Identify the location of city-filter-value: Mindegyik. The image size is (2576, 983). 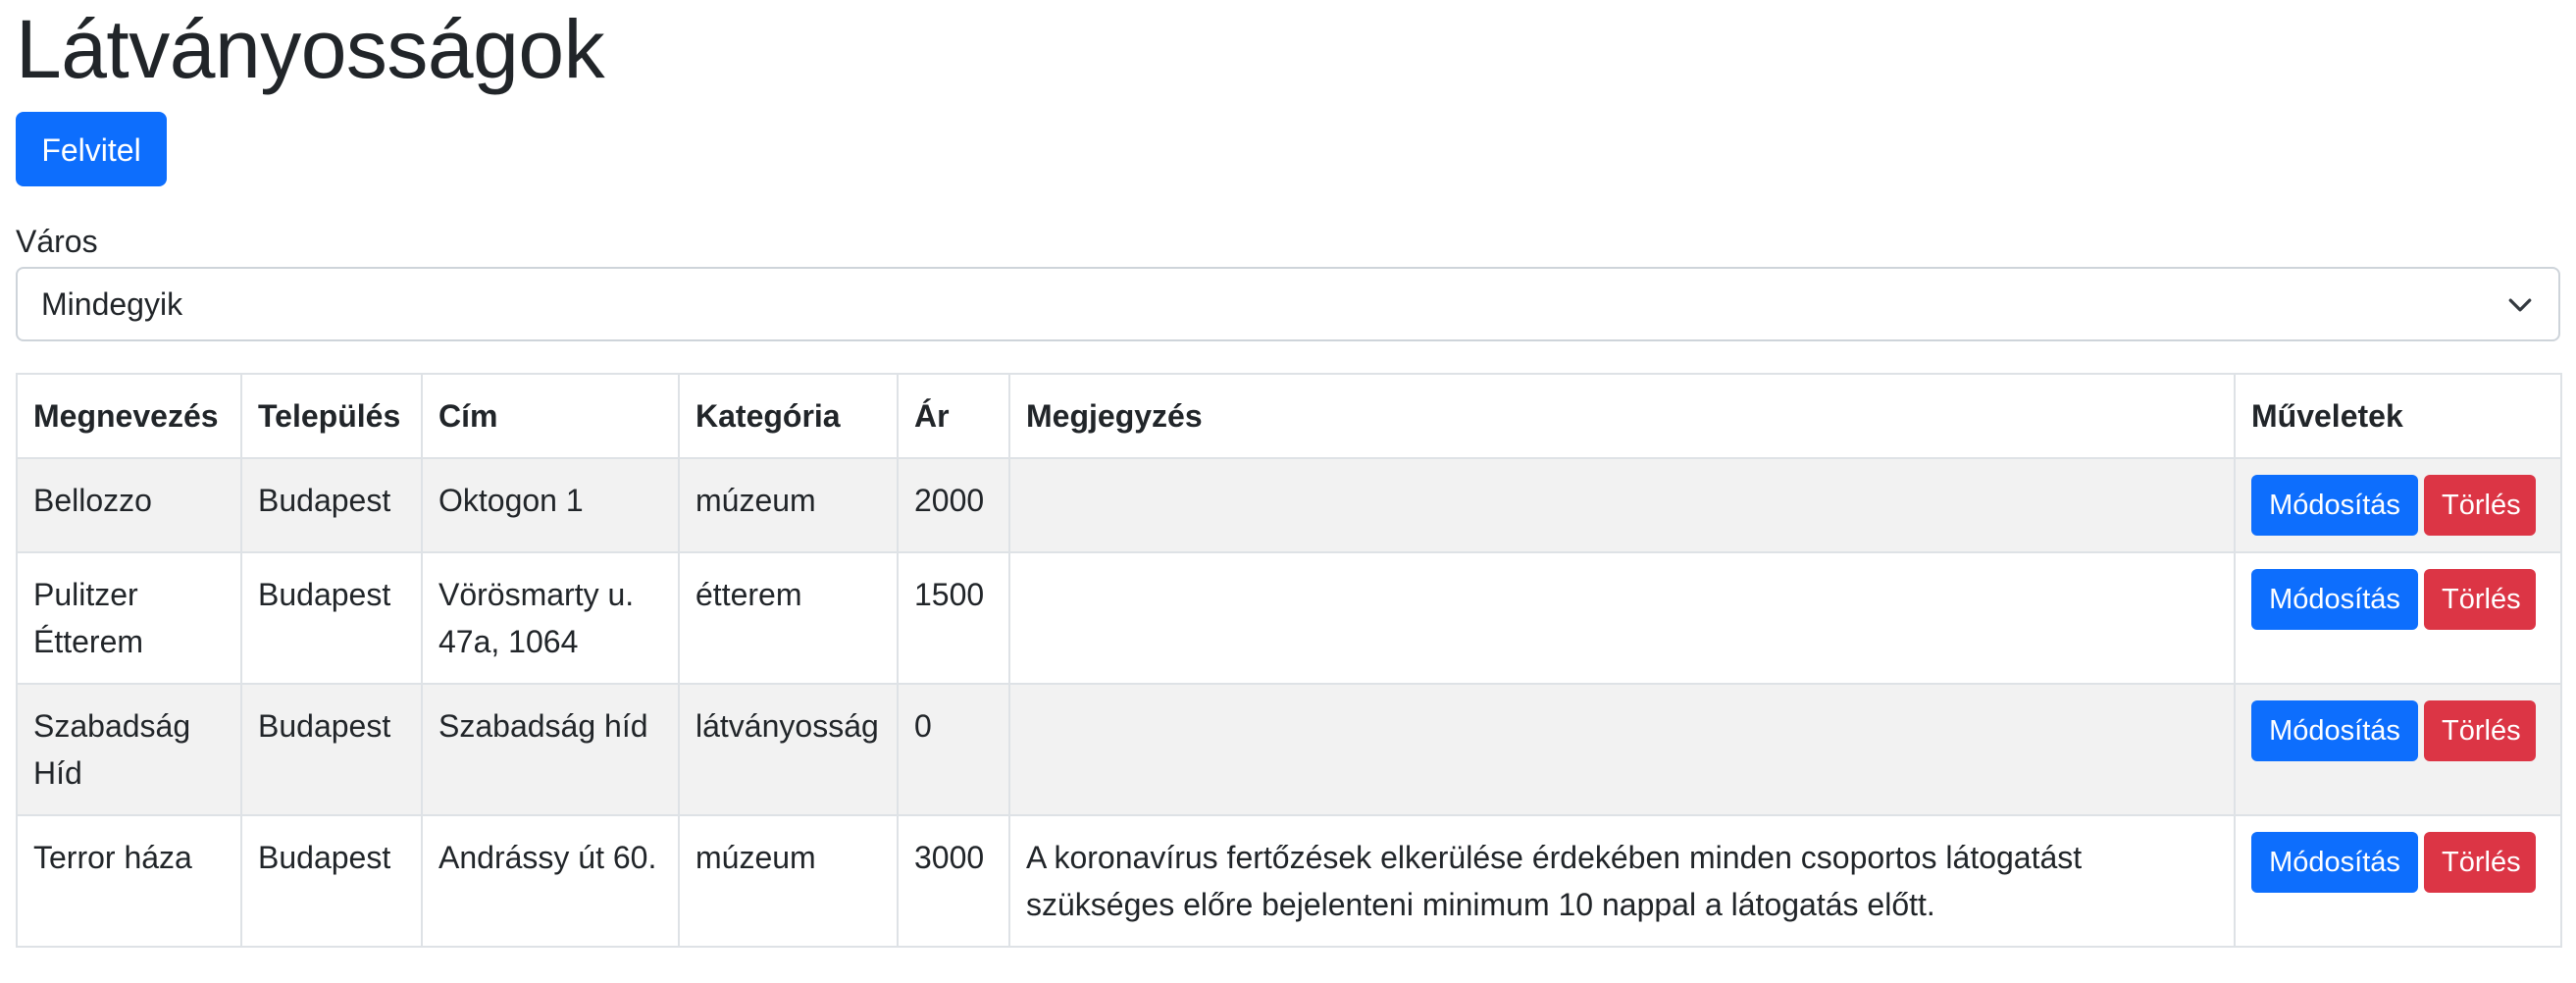
(112, 304).